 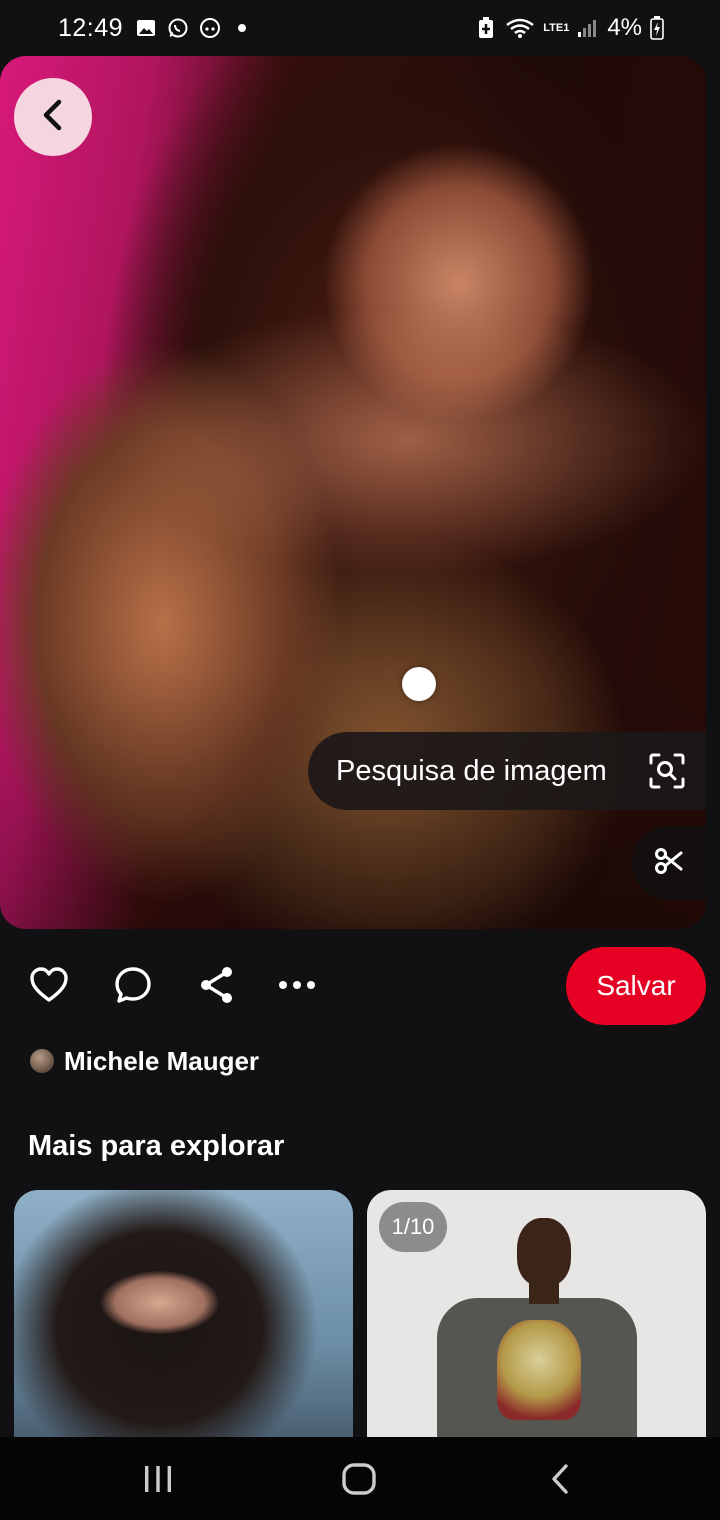 I want to click on discord-icon, so click(x=210, y=28).